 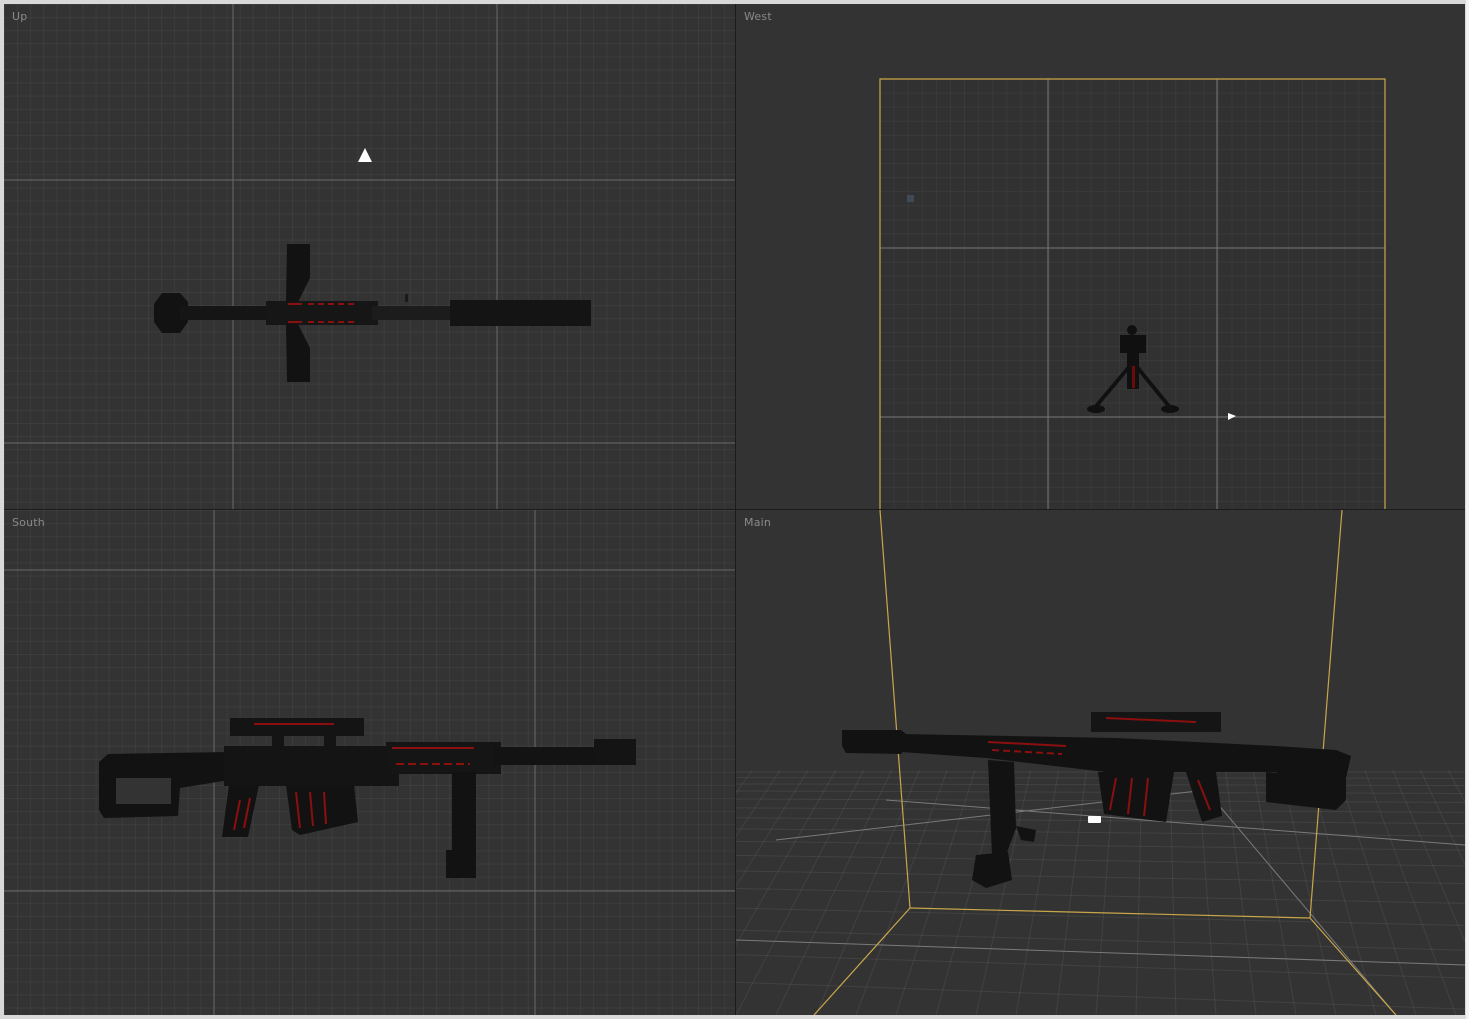 I want to click on bounds-fill, so click(x=1132, y=294).